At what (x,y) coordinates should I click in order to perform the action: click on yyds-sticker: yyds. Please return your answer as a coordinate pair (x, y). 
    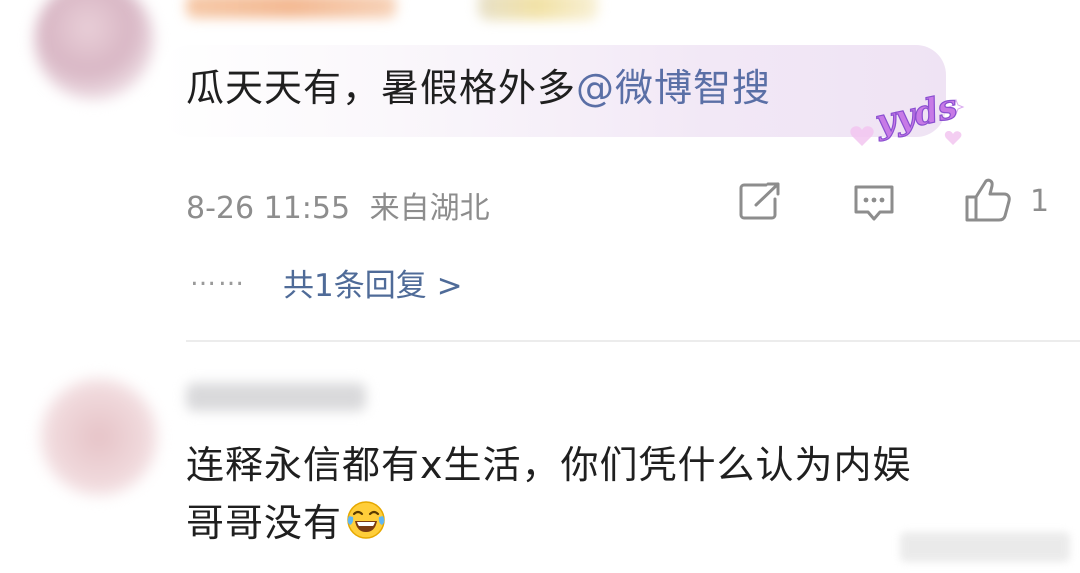
    Looking at the image, I should click on (907, 120).